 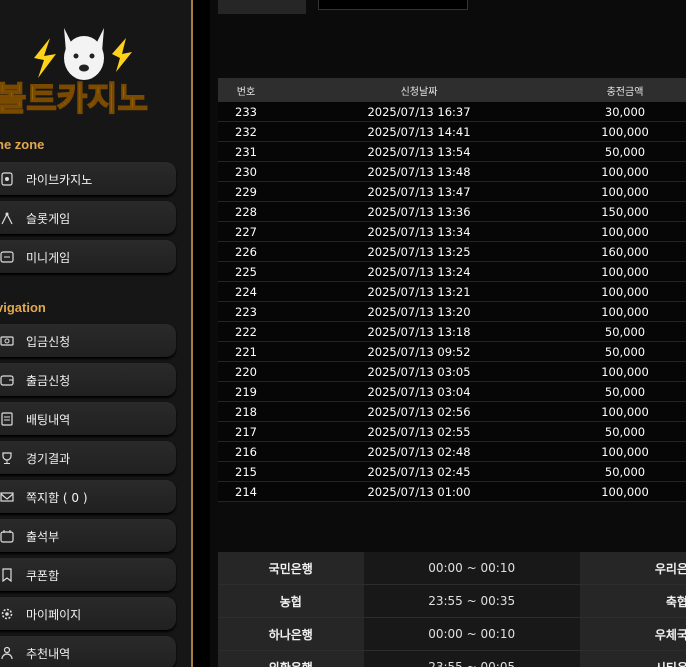 I want to click on sidebar-item-withdraw: 출금신청, so click(x=88, y=380).